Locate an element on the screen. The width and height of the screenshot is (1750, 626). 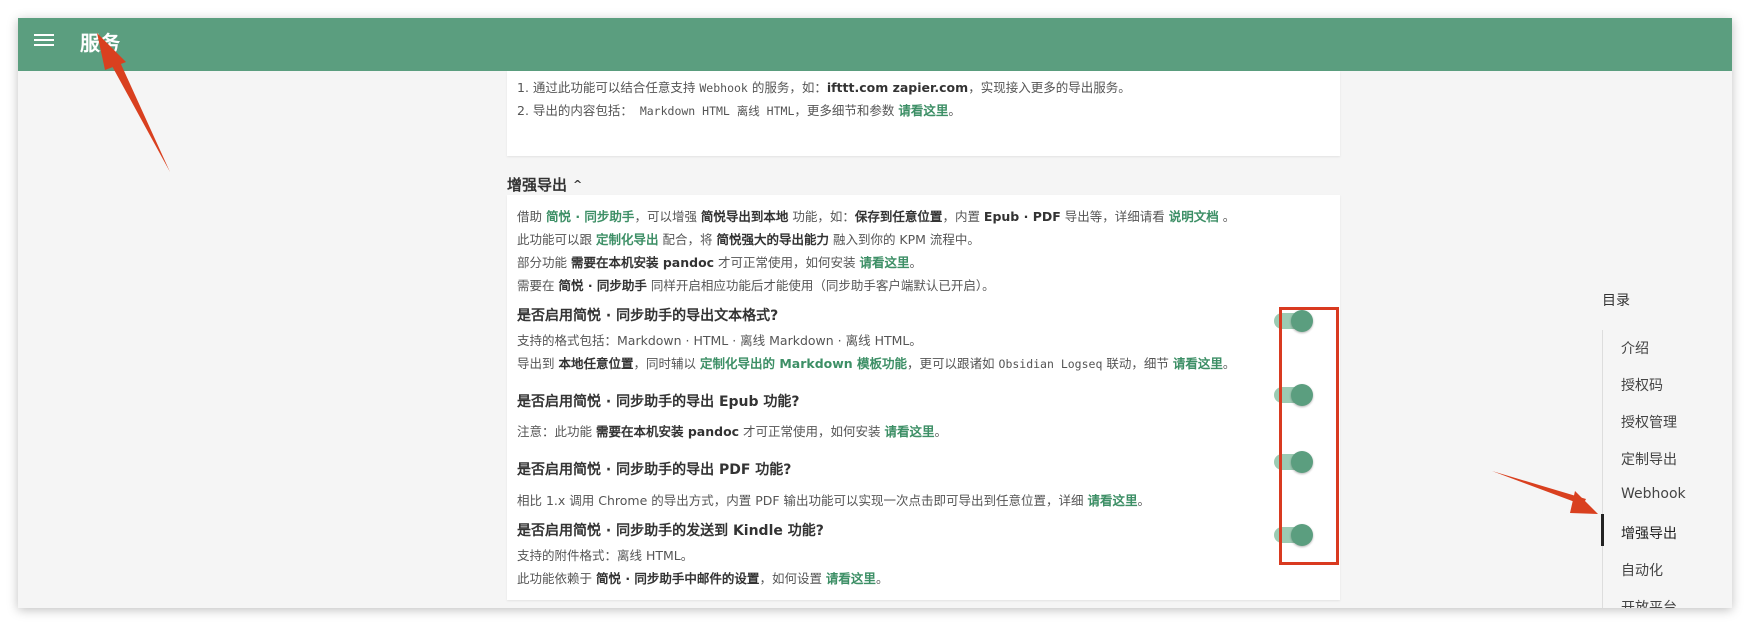
pandoc-install-link: 请看这里 is located at coordinates (885, 262).